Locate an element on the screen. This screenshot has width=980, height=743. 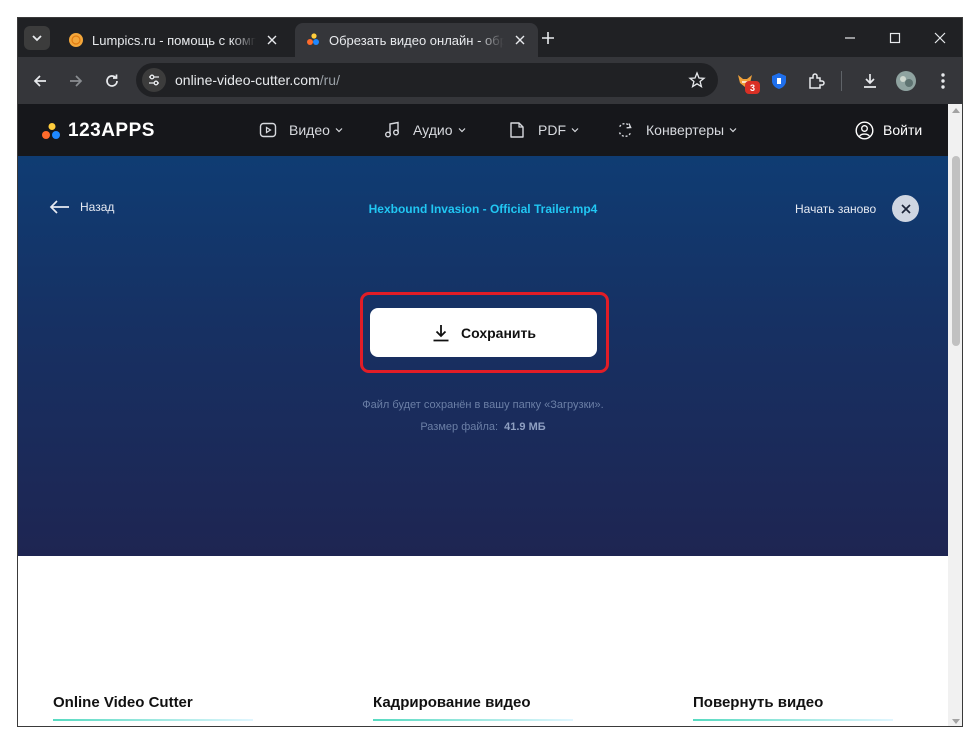
site-logo: 123APPS is located at coordinates (98, 131).